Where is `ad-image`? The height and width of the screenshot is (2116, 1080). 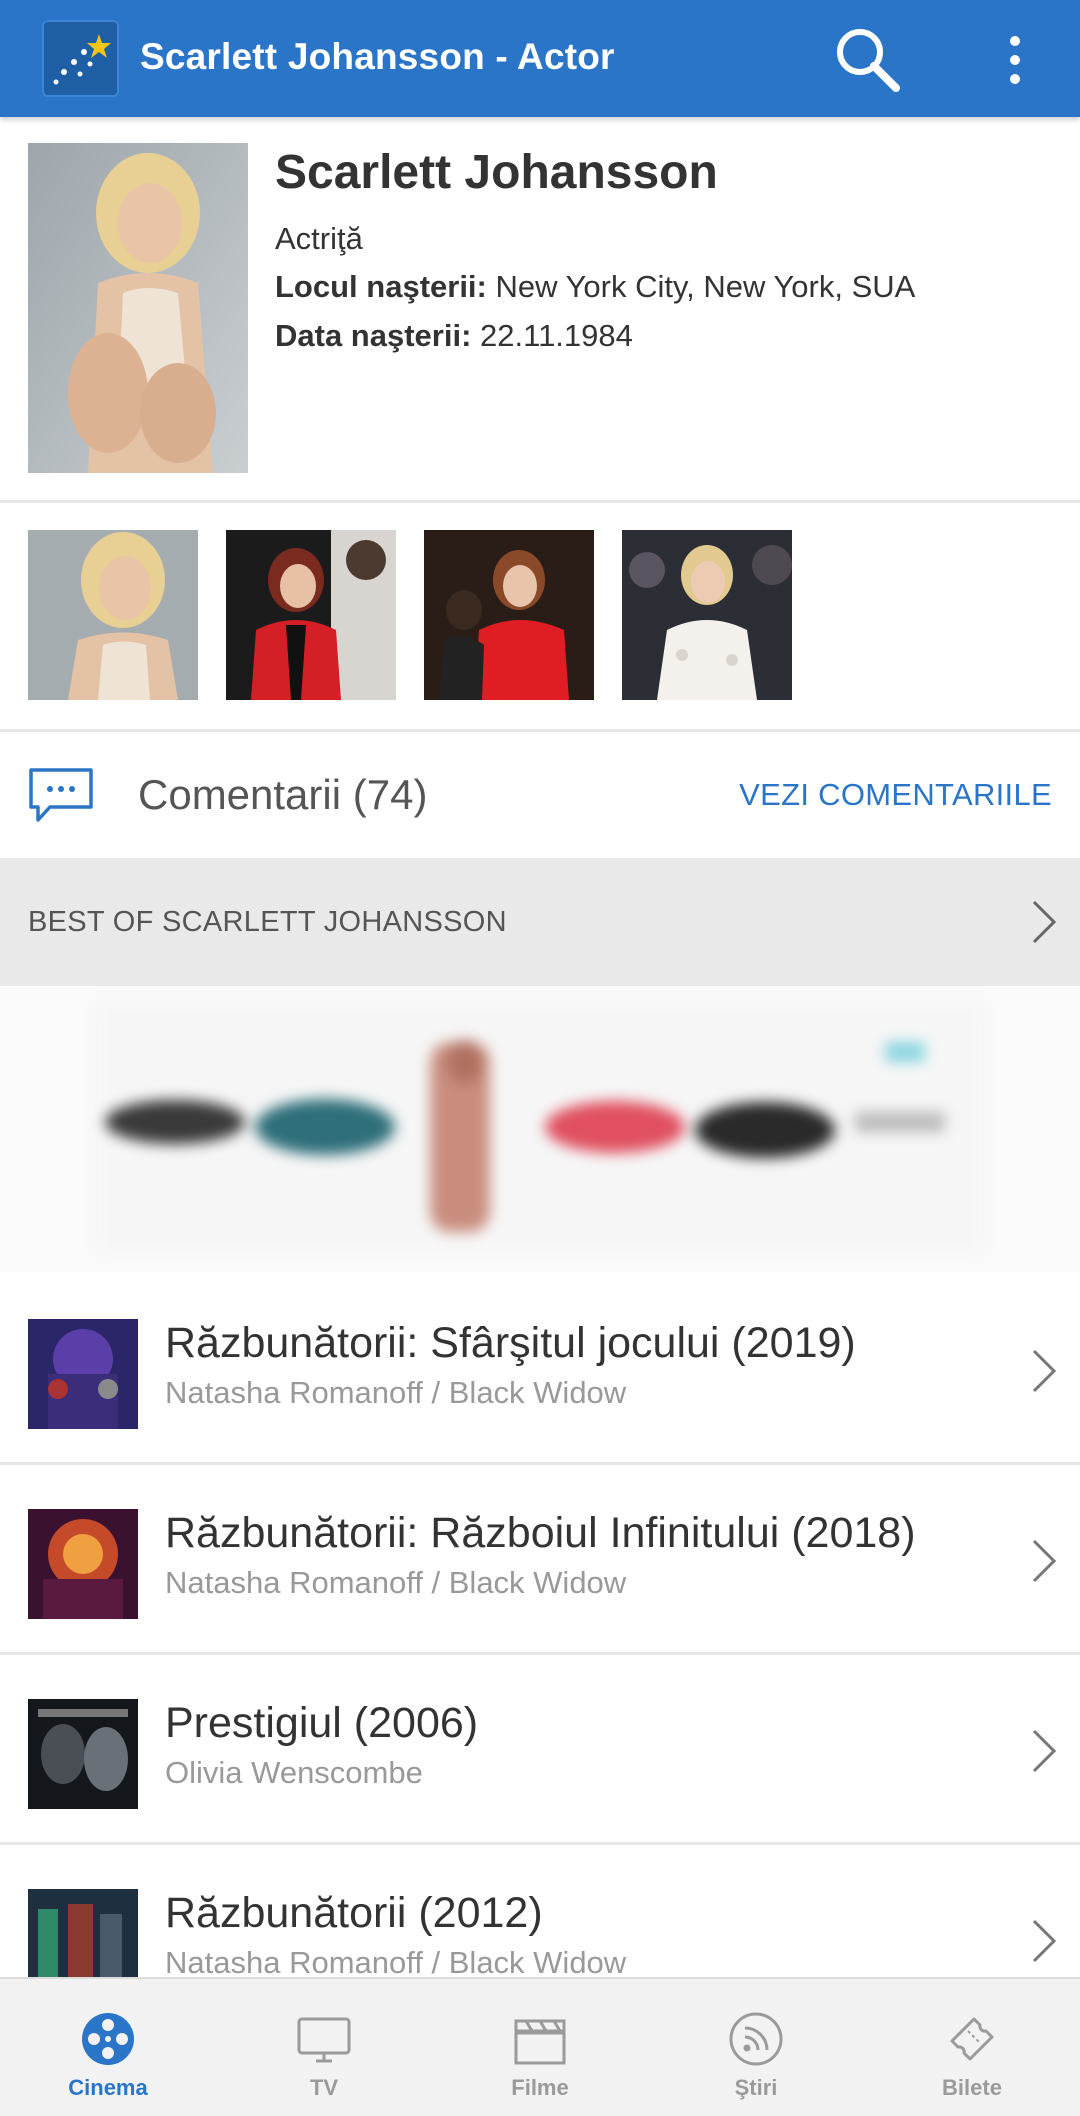 ad-image is located at coordinates (540, 1127).